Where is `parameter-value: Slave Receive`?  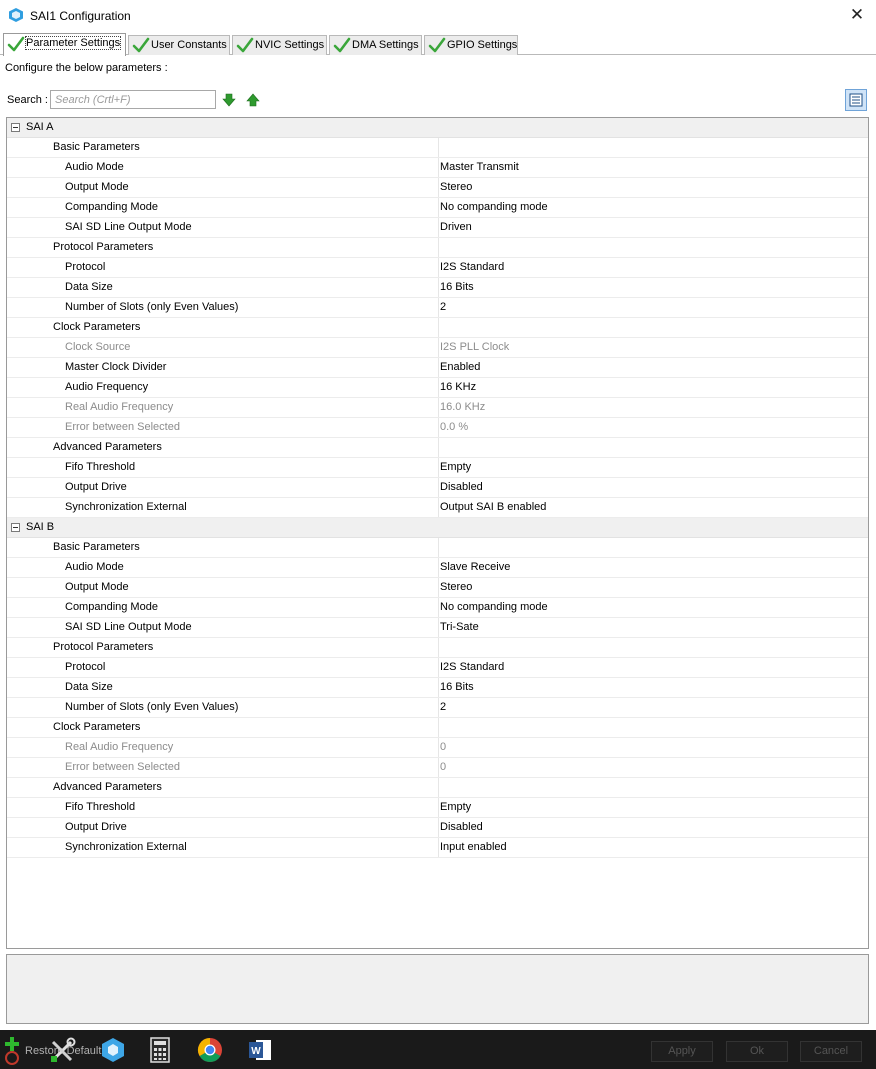 parameter-value: Slave Receive is located at coordinates (653, 567).